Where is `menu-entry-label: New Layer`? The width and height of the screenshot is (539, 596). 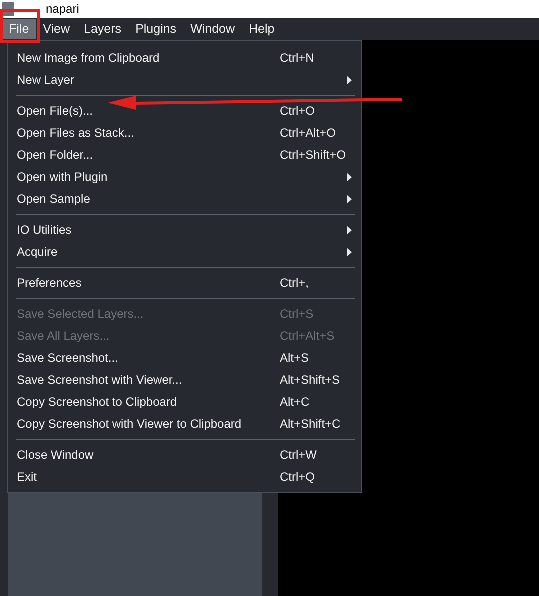 menu-entry-label: New Layer is located at coordinates (45, 80).